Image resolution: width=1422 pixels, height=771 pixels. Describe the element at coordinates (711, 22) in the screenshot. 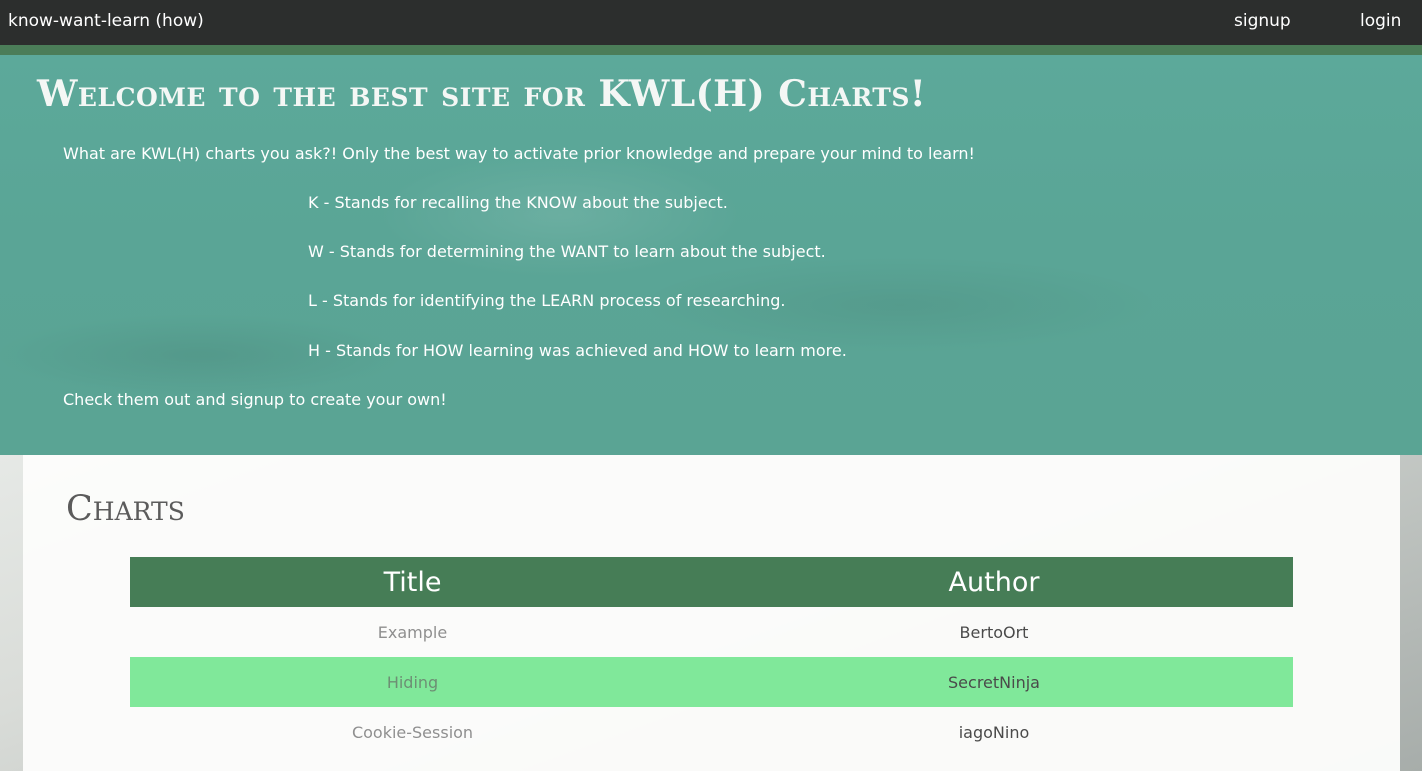

I see `top-navbar: know-want-learn (how) signup login` at that location.